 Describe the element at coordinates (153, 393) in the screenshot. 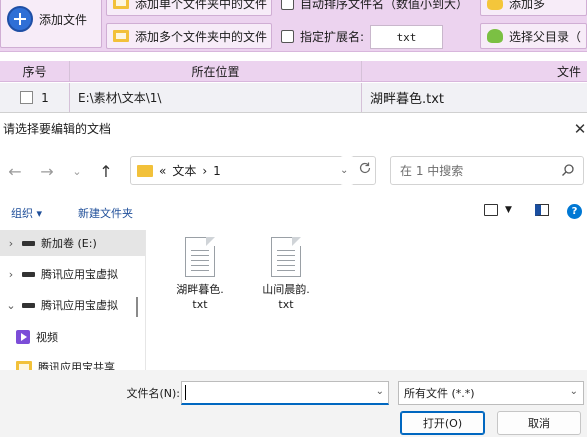

I see `filename-label: 文件名(N):` at that location.